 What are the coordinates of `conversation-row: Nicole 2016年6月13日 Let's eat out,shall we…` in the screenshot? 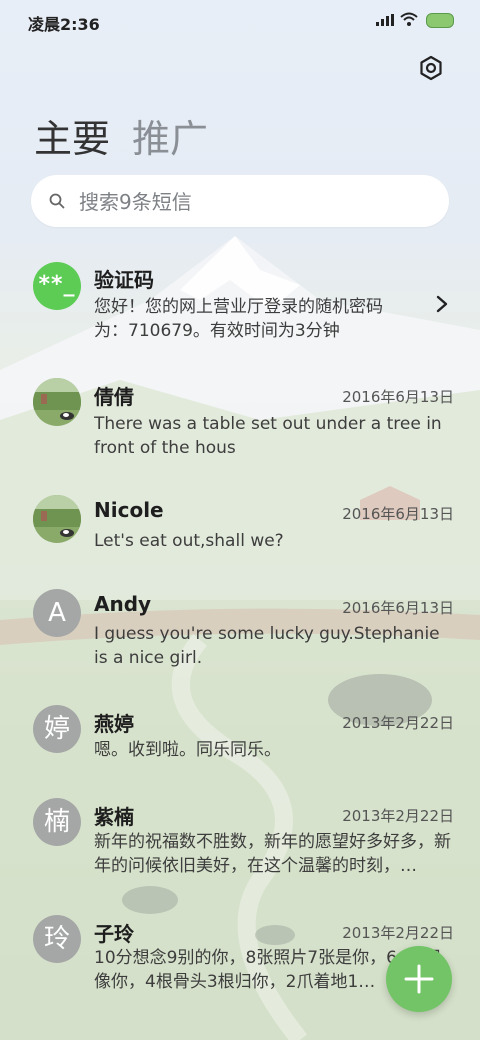 It's located at (240, 524).